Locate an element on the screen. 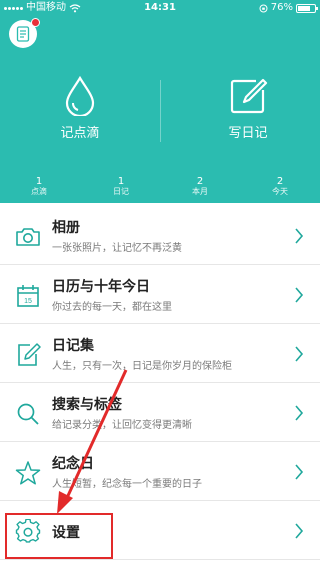  battery-icon is located at coordinates (307, 8).